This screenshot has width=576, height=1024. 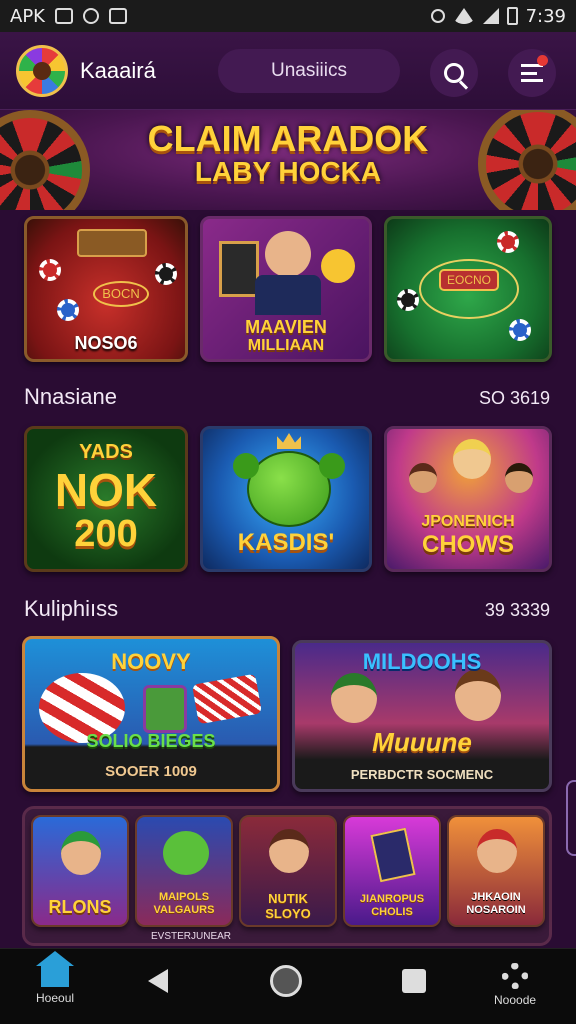 I want to click on featured-tile-millionaire: MAAVIEN MILLIAAN, so click(x=286, y=289).